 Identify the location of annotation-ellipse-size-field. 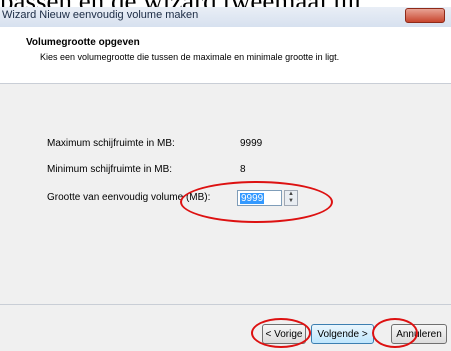
(256, 202).